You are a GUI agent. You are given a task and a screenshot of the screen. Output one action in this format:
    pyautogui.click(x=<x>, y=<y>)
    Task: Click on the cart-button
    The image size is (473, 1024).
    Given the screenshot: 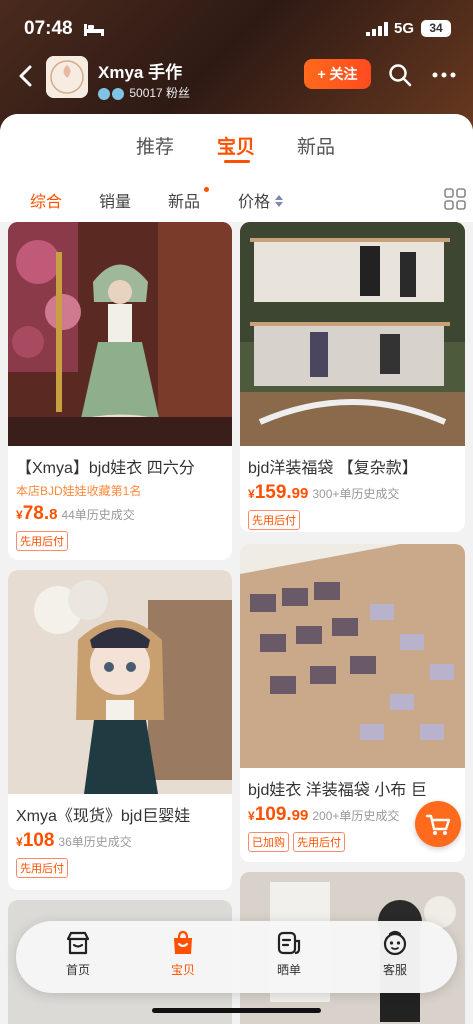 What is the action you would take?
    pyautogui.click(x=438, y=824)
    